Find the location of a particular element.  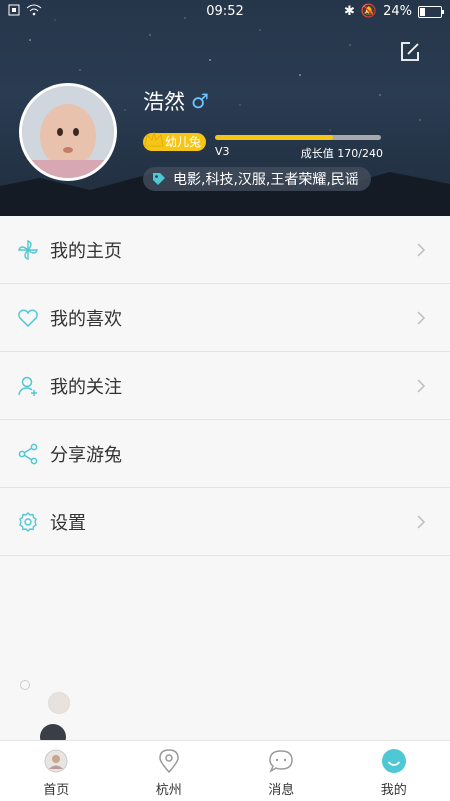

interests-tag: 电影,科技,汉服,王者荣耀,民谣 is located at coordinates (257, 179).